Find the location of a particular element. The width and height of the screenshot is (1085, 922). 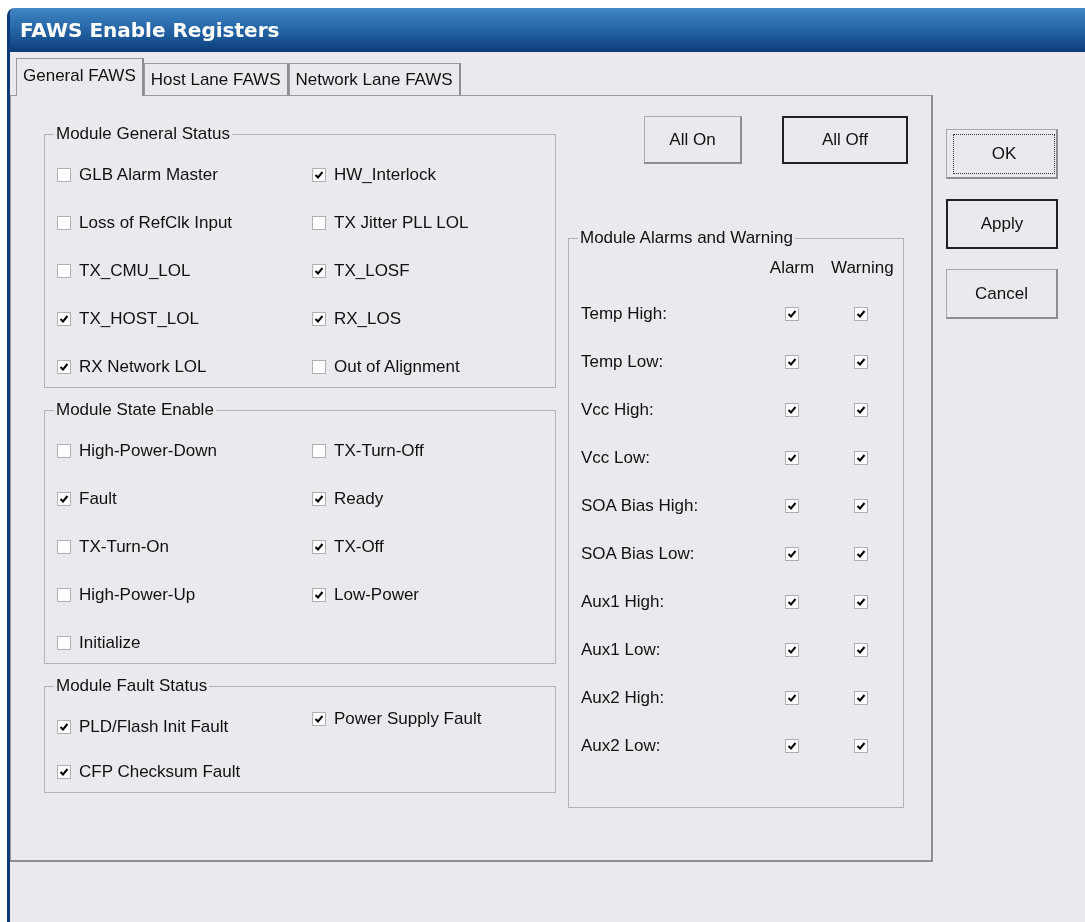

checkbox-label: Power Supply Fault is located at coordinates (408, 718).